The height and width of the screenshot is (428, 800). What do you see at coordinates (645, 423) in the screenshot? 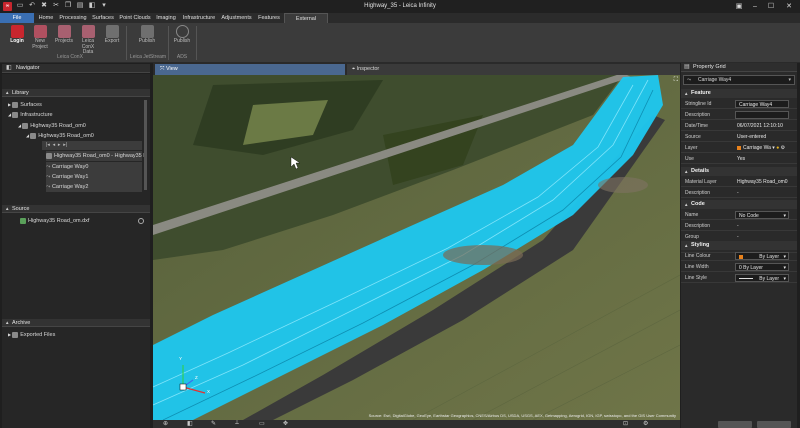
I see `settings-icon: ⚙` at bounding box center [645, 423].